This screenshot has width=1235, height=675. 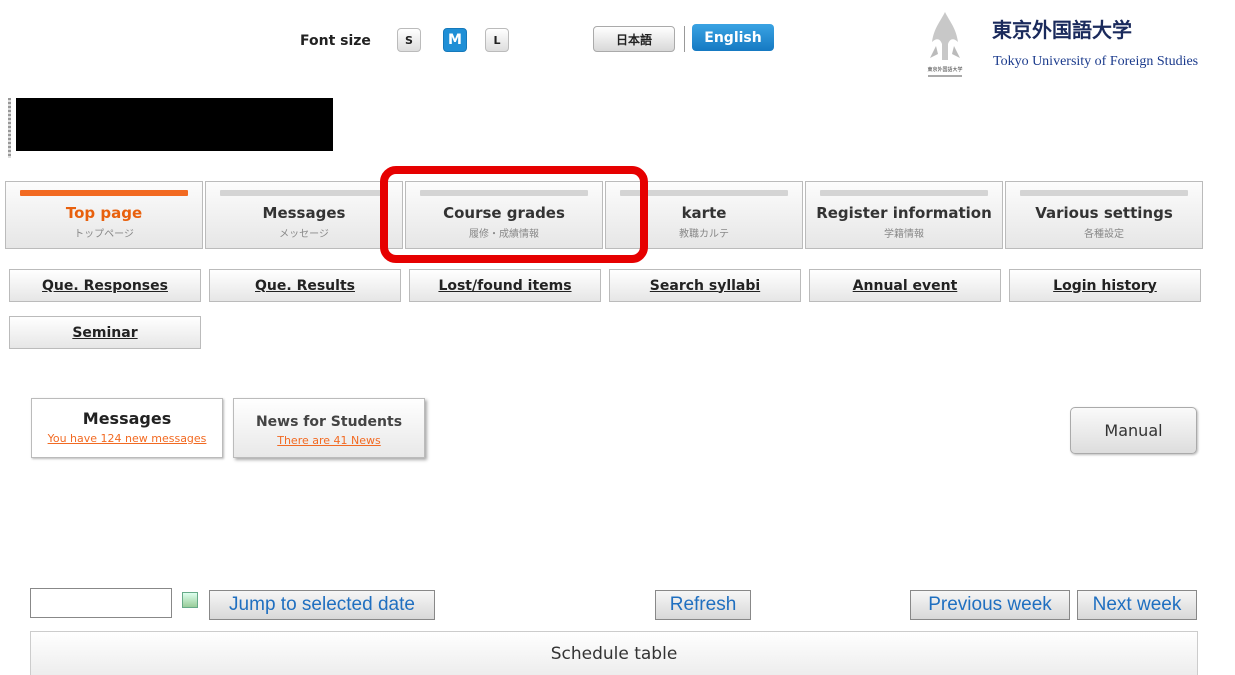 What do you see at coordinates (497, 40) in the screenshot?
I see `font-size-l-button: L` at bounding box center [497, 40].